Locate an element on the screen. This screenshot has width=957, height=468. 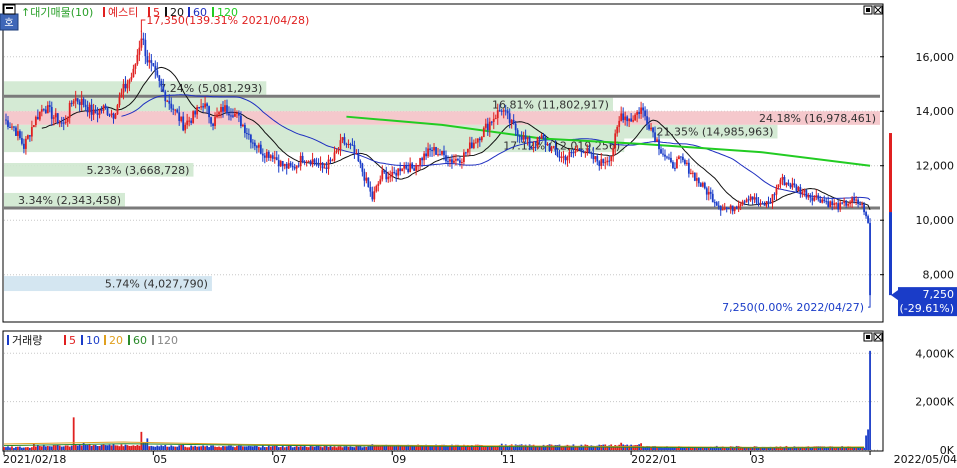
stock-name-marker is located at coordinates (104, 12).